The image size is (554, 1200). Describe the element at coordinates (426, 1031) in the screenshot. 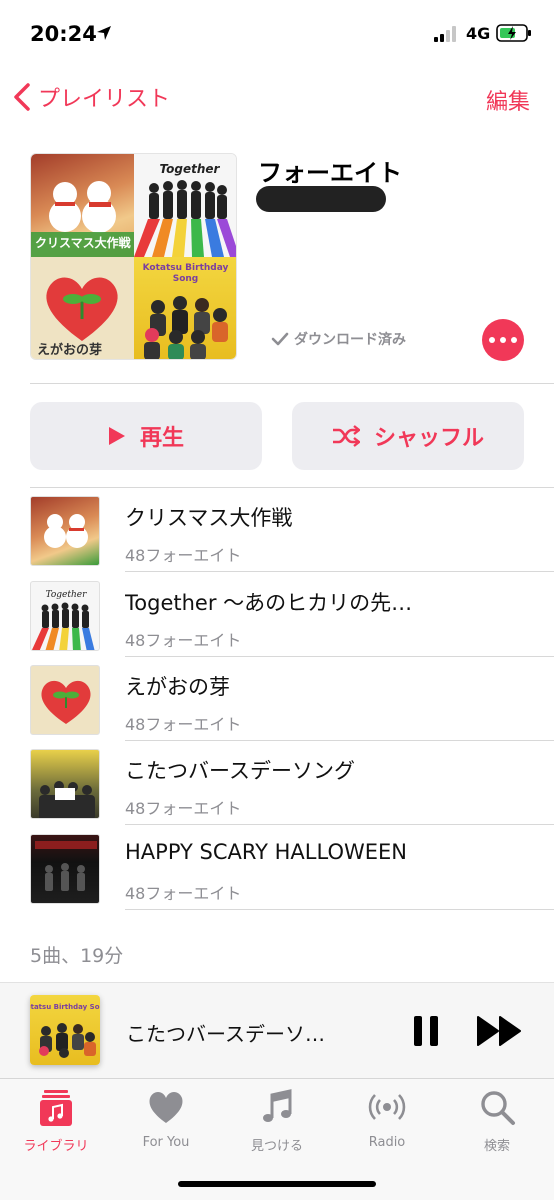

I see `pause-icon` at that location.